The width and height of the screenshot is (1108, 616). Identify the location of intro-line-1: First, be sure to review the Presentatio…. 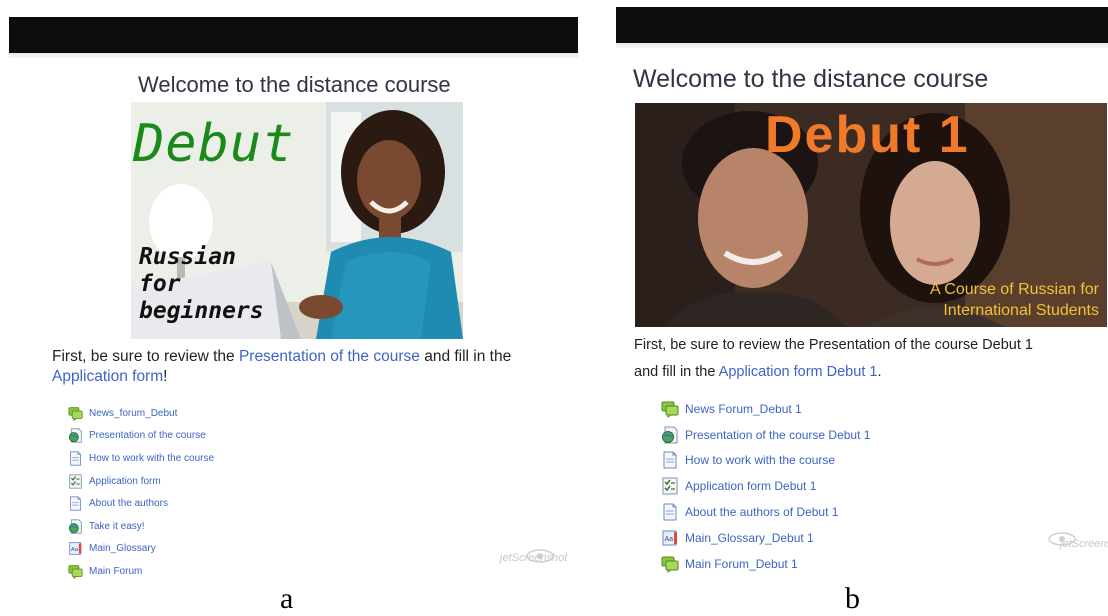
(833, 345).